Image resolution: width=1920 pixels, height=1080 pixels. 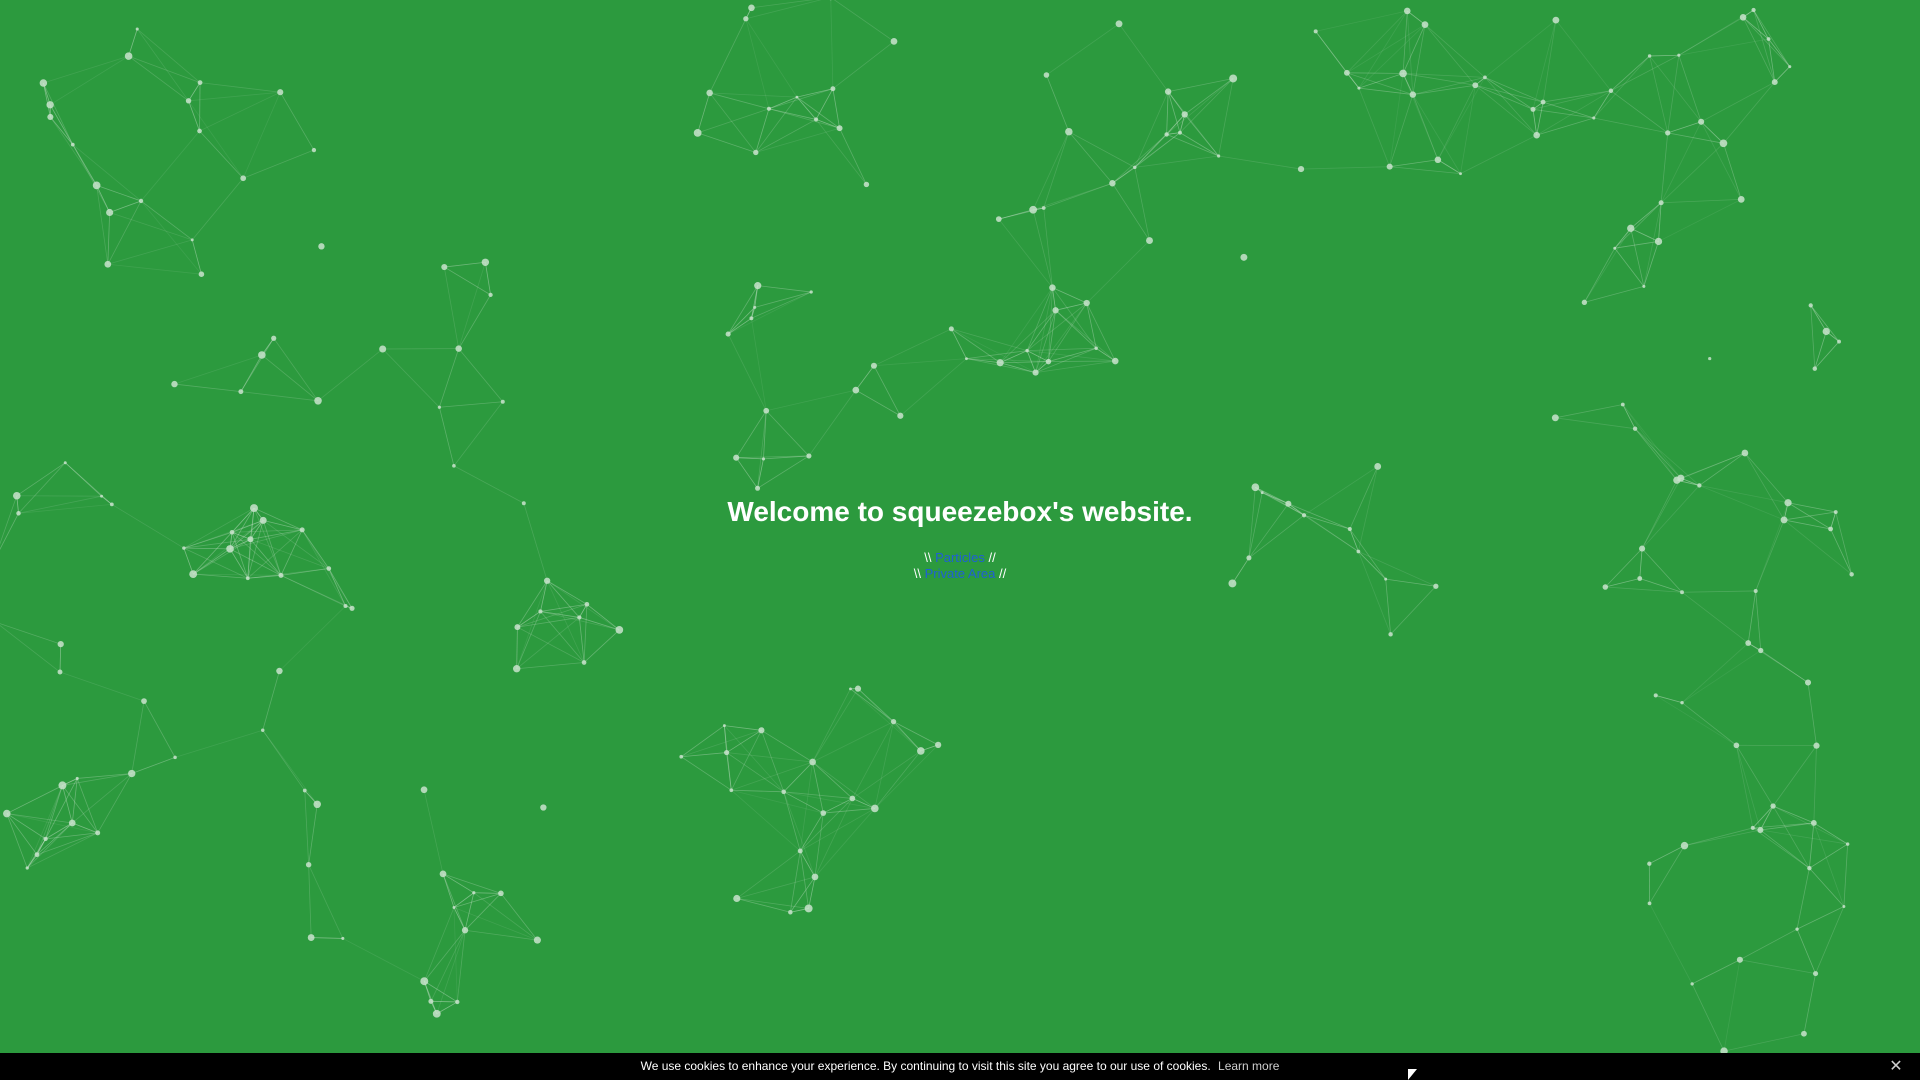 I want to click on learn-more-link: Learn more, so click(x=1248, y=1066).